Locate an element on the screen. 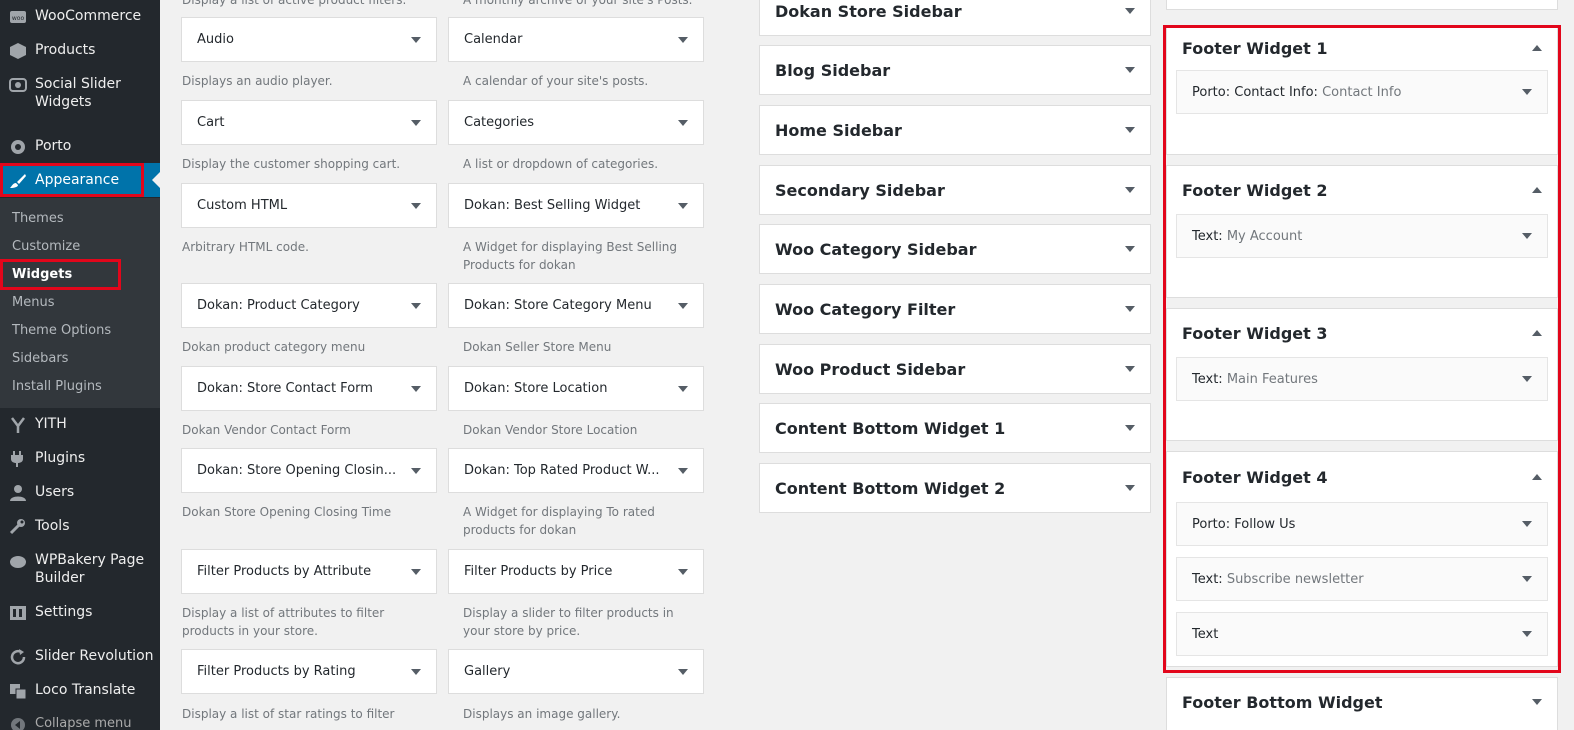 The image size is (1574, 730). footer-bottom-widget-header: Footer Bottom Widget is located at coordinates (1362, 702).